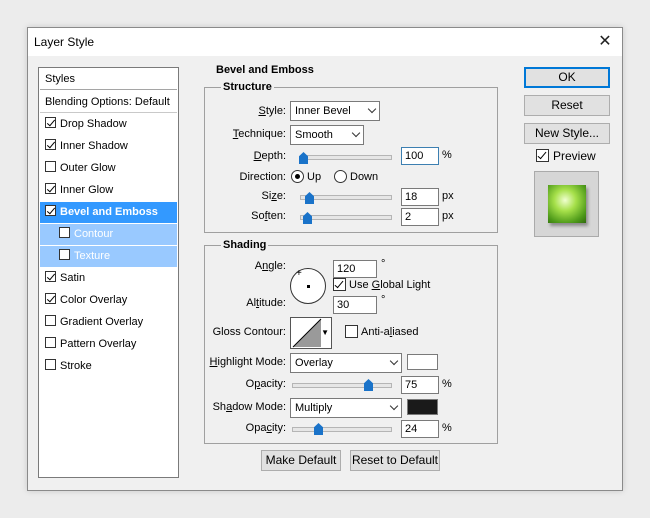  I want to click on size-value: 18, so click(411, 197).